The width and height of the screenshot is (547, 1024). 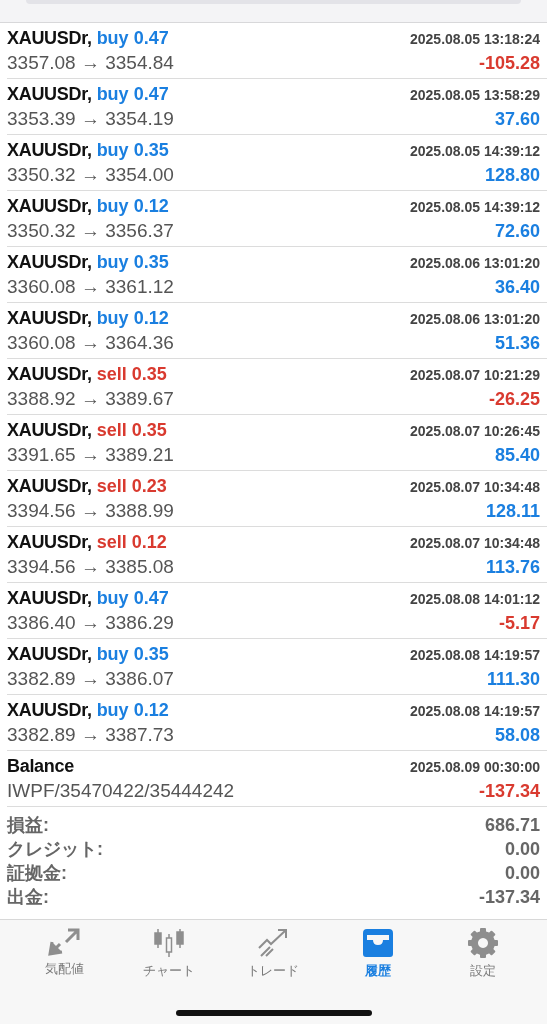 I want to click on deal-row: XAUUSDr, buy 0.12 2025.08.08 14:19:57 3382.89 → 3387.73 58.08, so click(x=277, y=723).